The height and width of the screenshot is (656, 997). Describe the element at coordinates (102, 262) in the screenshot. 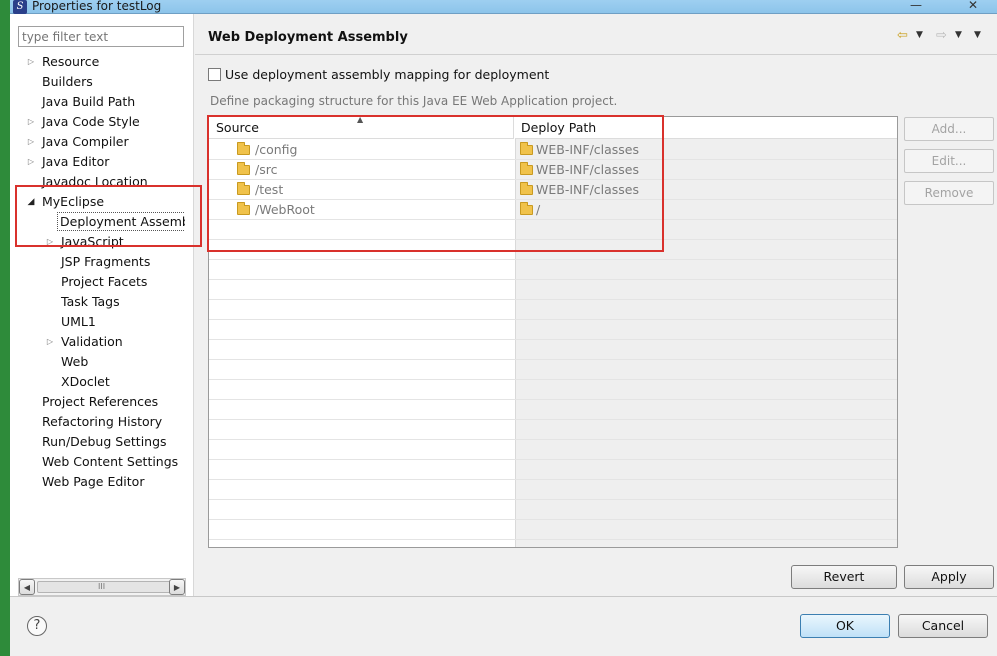

I see `tree-item-jsp-fragments: JSP Fragments` at that location.